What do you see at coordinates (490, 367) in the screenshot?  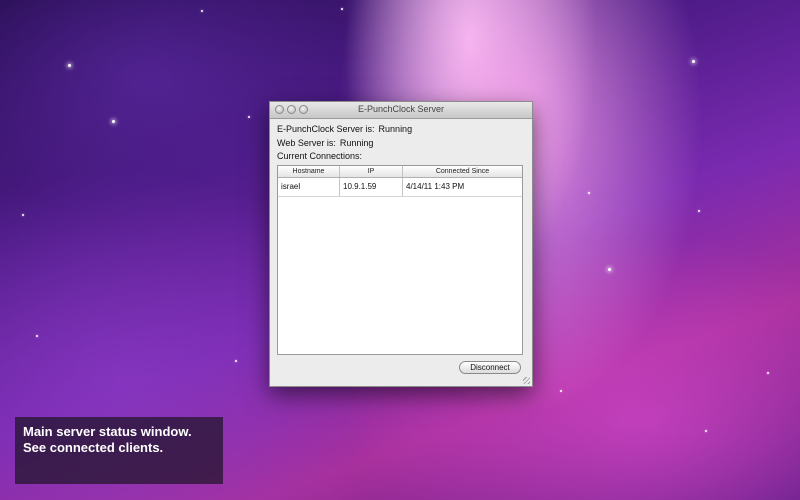 I see `disconnect-button: Disconnect` at bounding box center [490, 367].